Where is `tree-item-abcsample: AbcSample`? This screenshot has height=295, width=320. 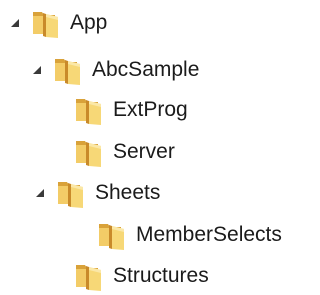
tree-item-abcsample: AbcSample is located at coordinates (113, 70).